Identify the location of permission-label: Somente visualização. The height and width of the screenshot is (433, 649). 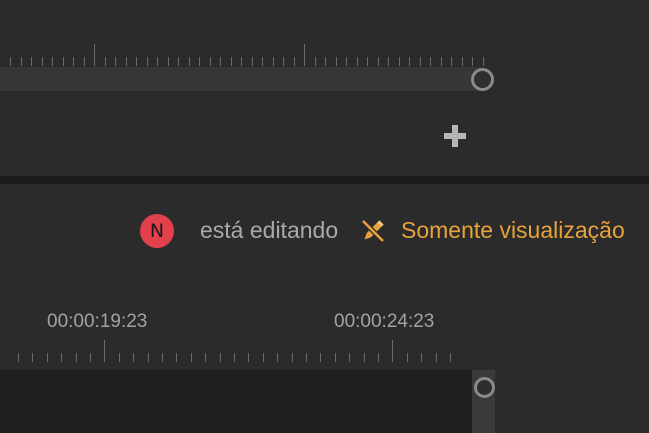
(513, 230).